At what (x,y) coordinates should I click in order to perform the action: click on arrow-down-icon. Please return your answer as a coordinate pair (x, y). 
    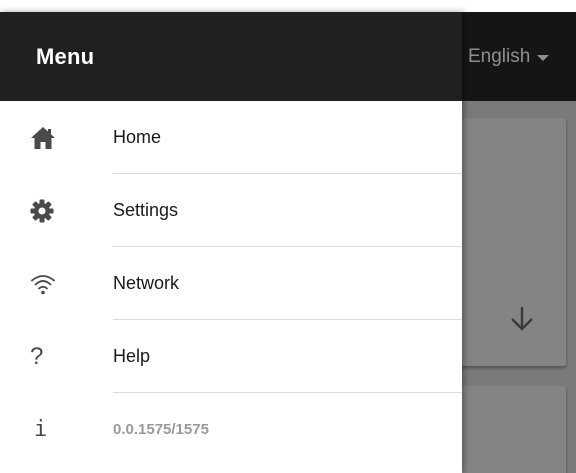
    Looking at the image, I should click on (522, 319).